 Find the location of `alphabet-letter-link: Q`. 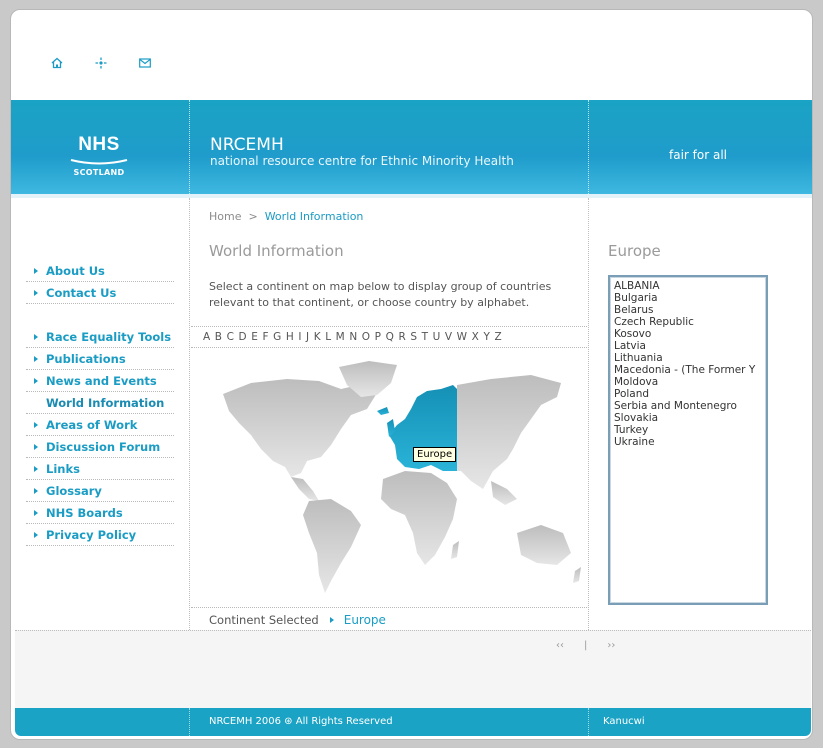

alphabet-letter-link: Q is located at coordinates (390, 337).